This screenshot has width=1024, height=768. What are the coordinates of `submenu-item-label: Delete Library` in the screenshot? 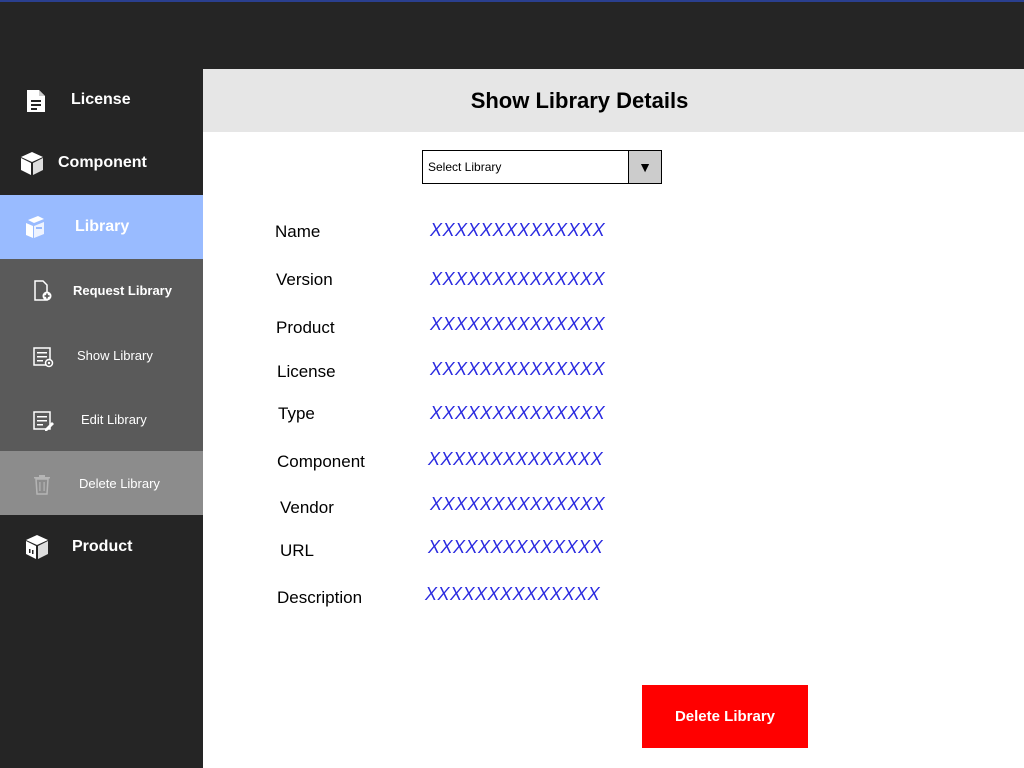 It's located at (119, 483).